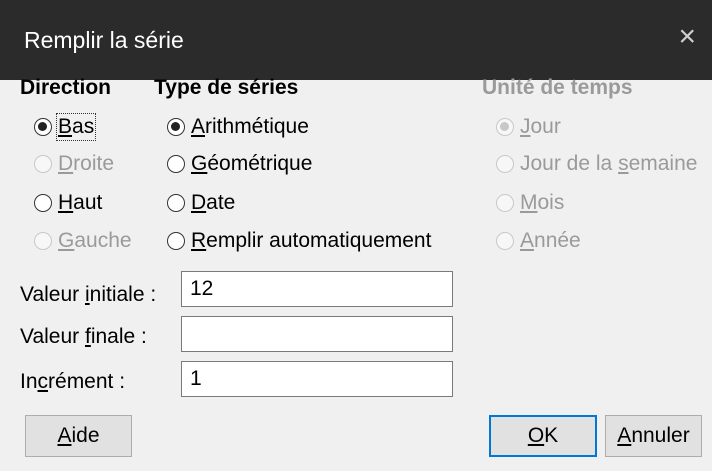 This screenshot has width=712, height=471. I want to click on radio-unit-jour: Jour, so click(528, 127).